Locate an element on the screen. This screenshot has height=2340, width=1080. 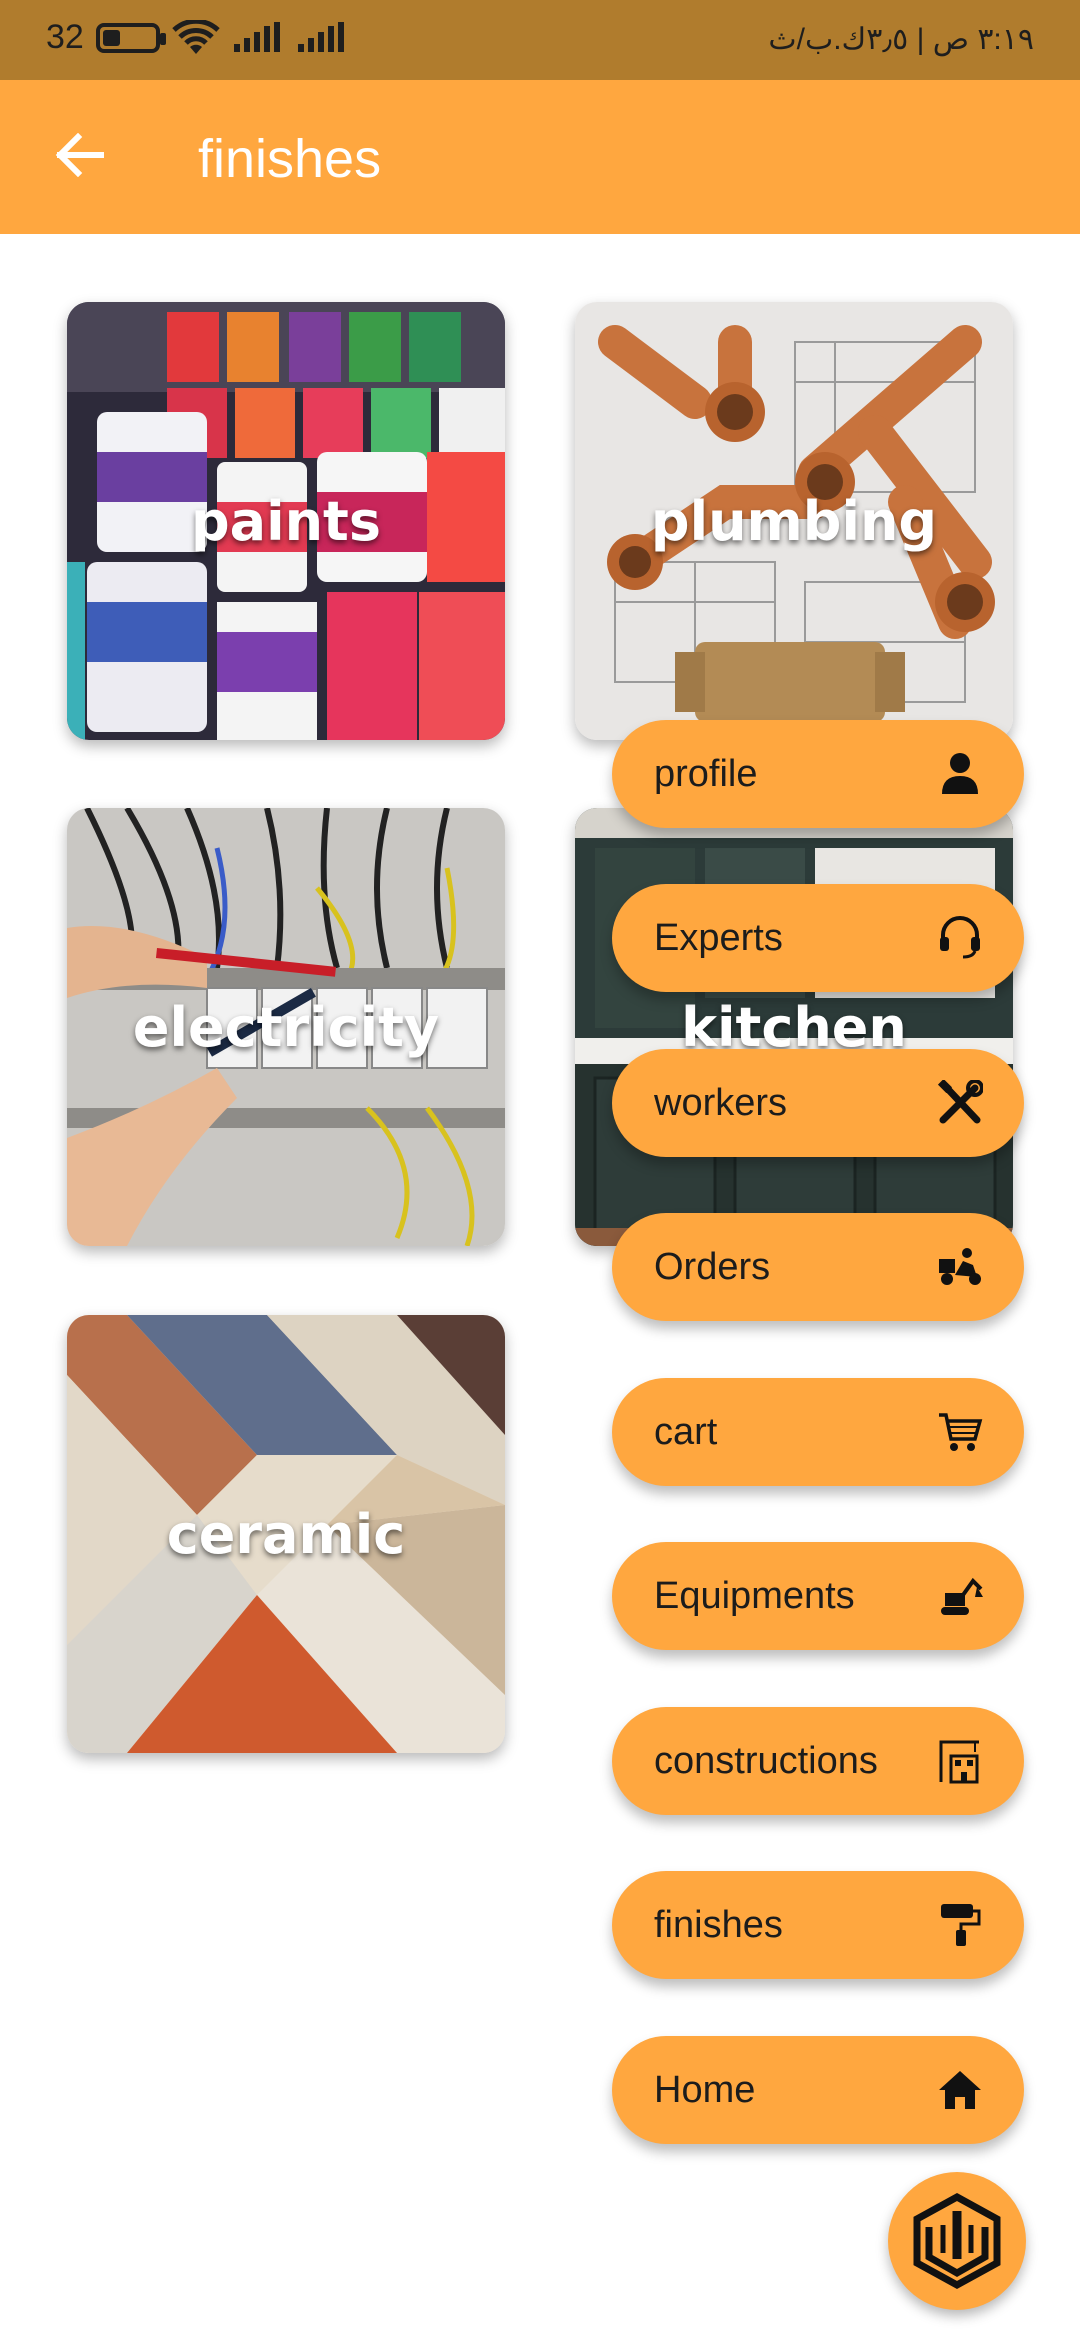
paint-roller-icon is located at coordinates (960, 1925).